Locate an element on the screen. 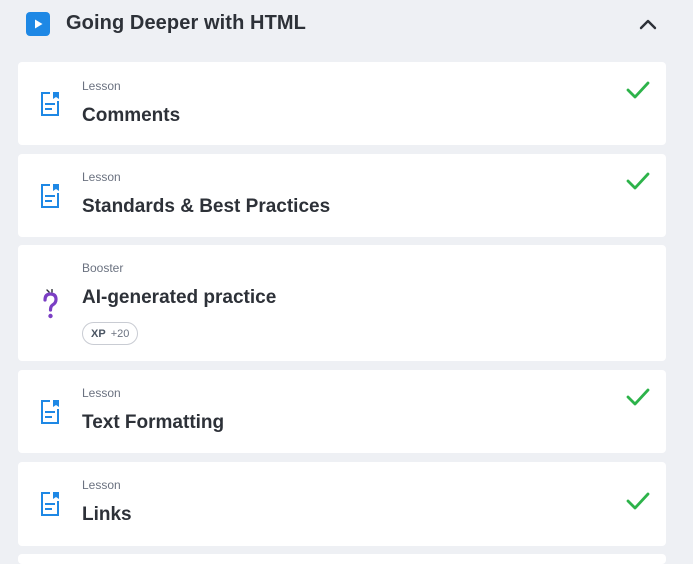  card-type-label: Booster is located at coordinates (103, 268).